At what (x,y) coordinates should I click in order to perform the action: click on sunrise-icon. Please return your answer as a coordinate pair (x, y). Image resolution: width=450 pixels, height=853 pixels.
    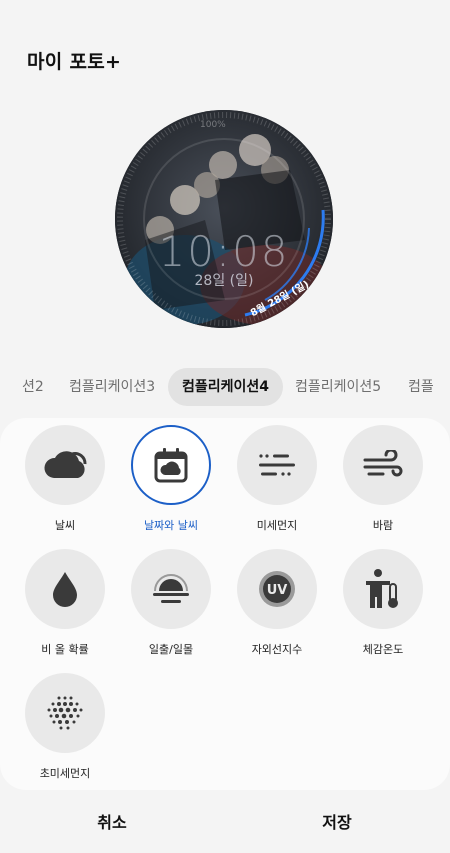
    Looking at the image, I should click on (171, 588).